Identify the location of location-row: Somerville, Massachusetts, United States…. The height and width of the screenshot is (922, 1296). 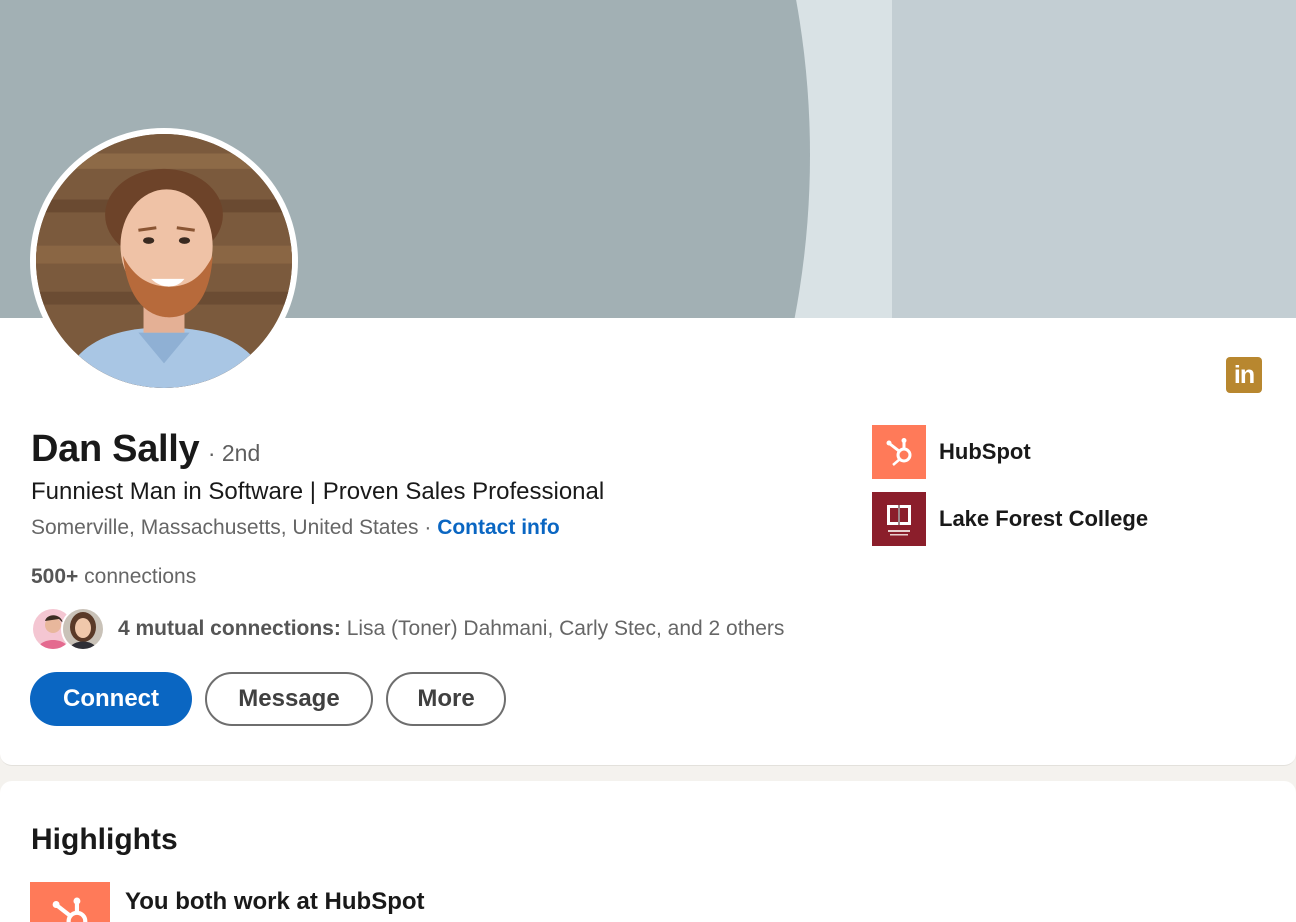
(295, 528).